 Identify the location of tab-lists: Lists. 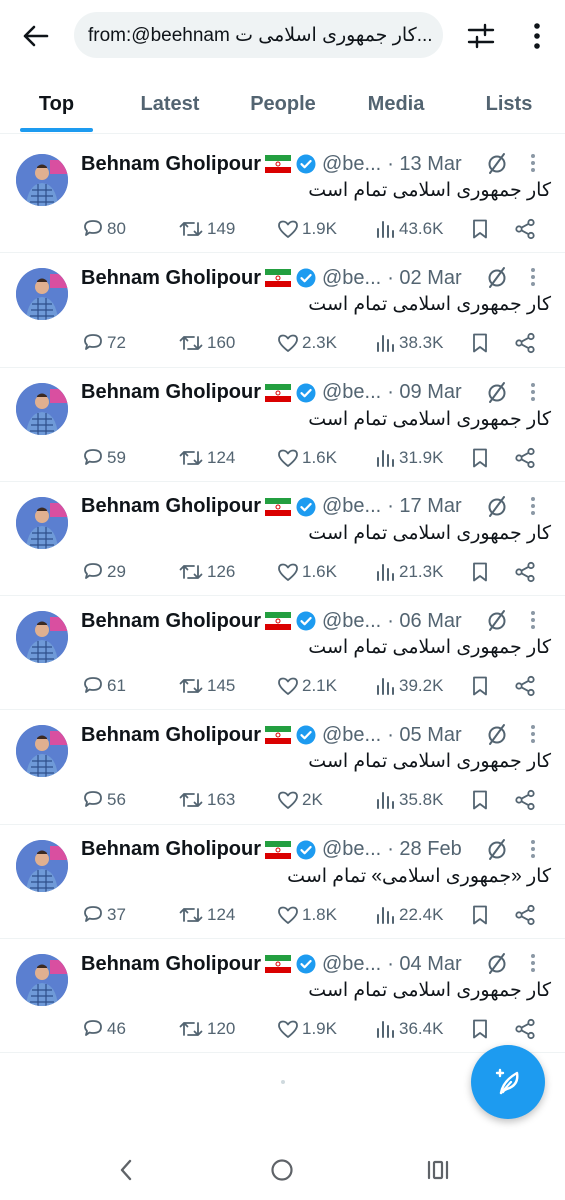
(509, 104).